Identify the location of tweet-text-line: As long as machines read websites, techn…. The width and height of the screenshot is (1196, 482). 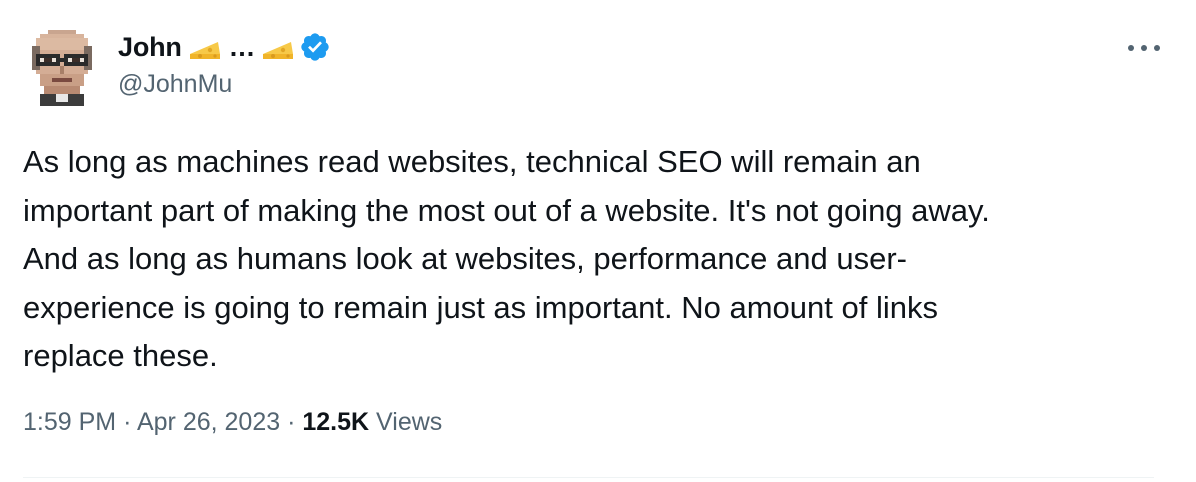
(472, 161).